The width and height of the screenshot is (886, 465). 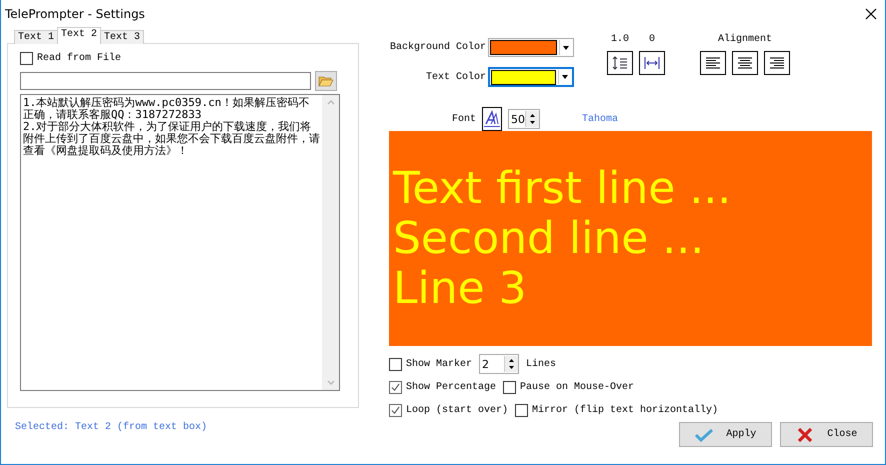 What do you see at coordinates (456, 77) in the screenshot?
I see `color-label: Text Color` at bounding box center [456, 77].